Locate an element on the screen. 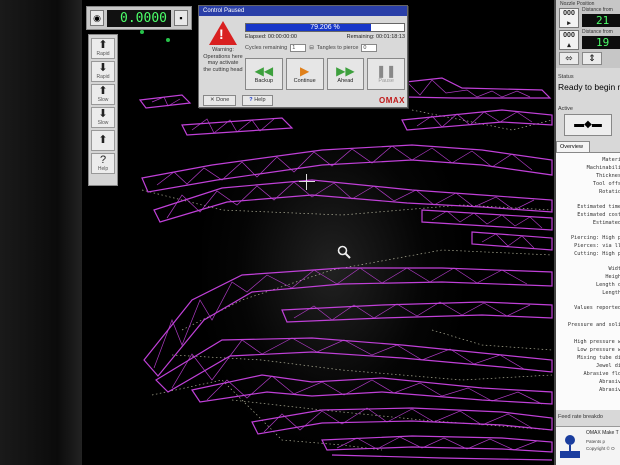 The height and width of the screenshot is (465, 620). backup-button: ◀◀ Backup is located at coordinates (264, 74).